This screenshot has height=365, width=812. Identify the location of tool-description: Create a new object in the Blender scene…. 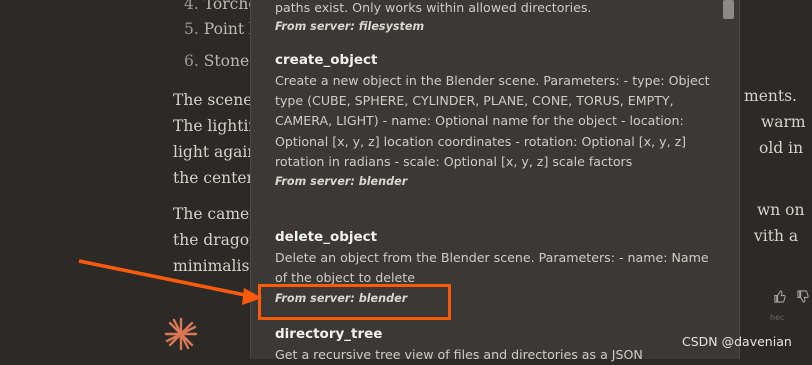
(492, 121).